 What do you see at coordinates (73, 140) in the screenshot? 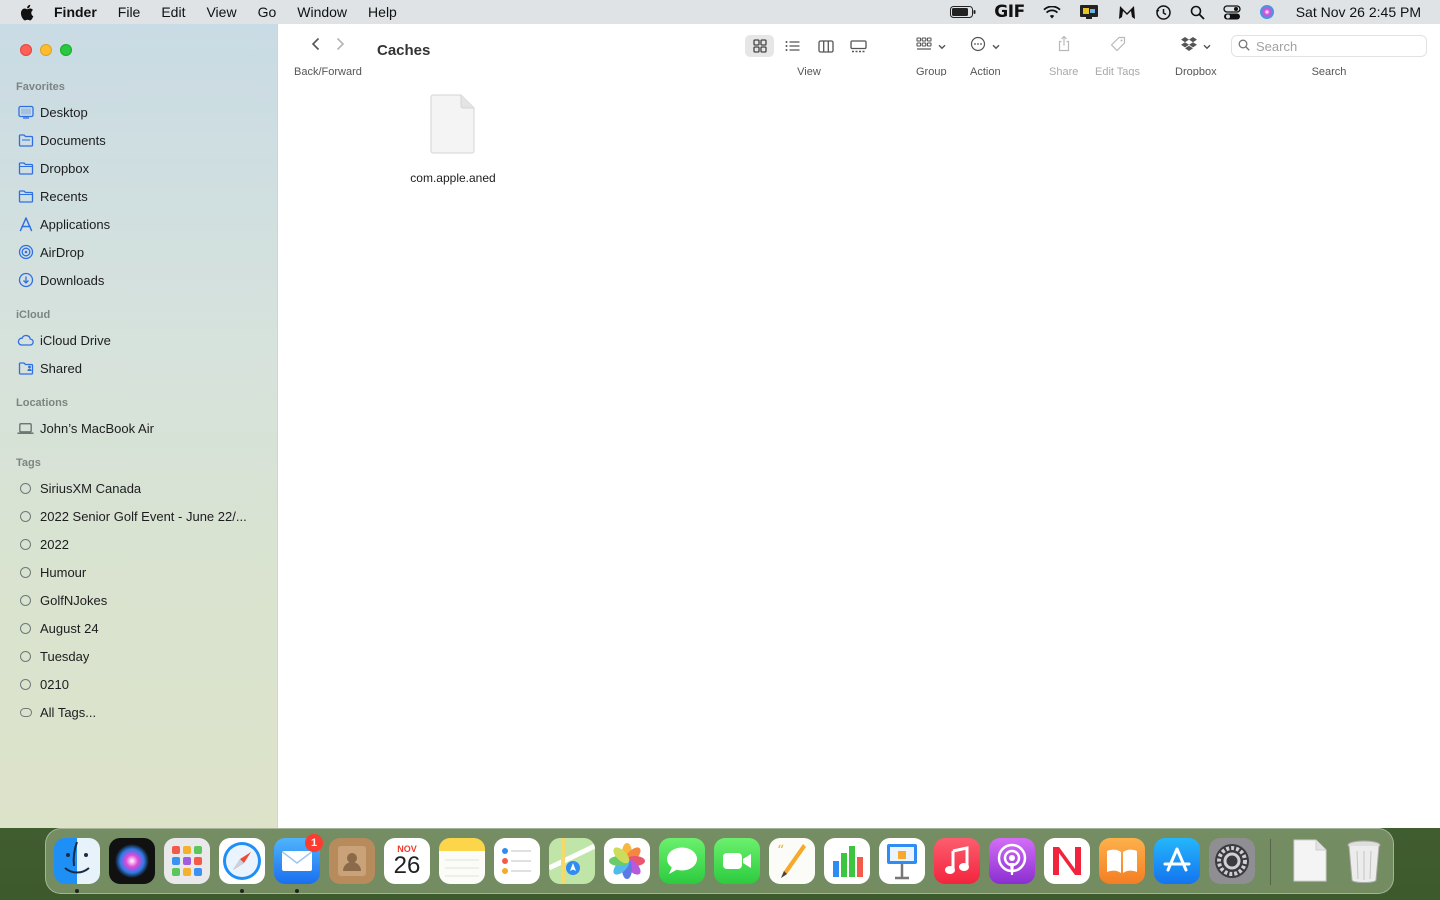
I see `sidebar-item-label: Documents` at bounding box center [73, 140].